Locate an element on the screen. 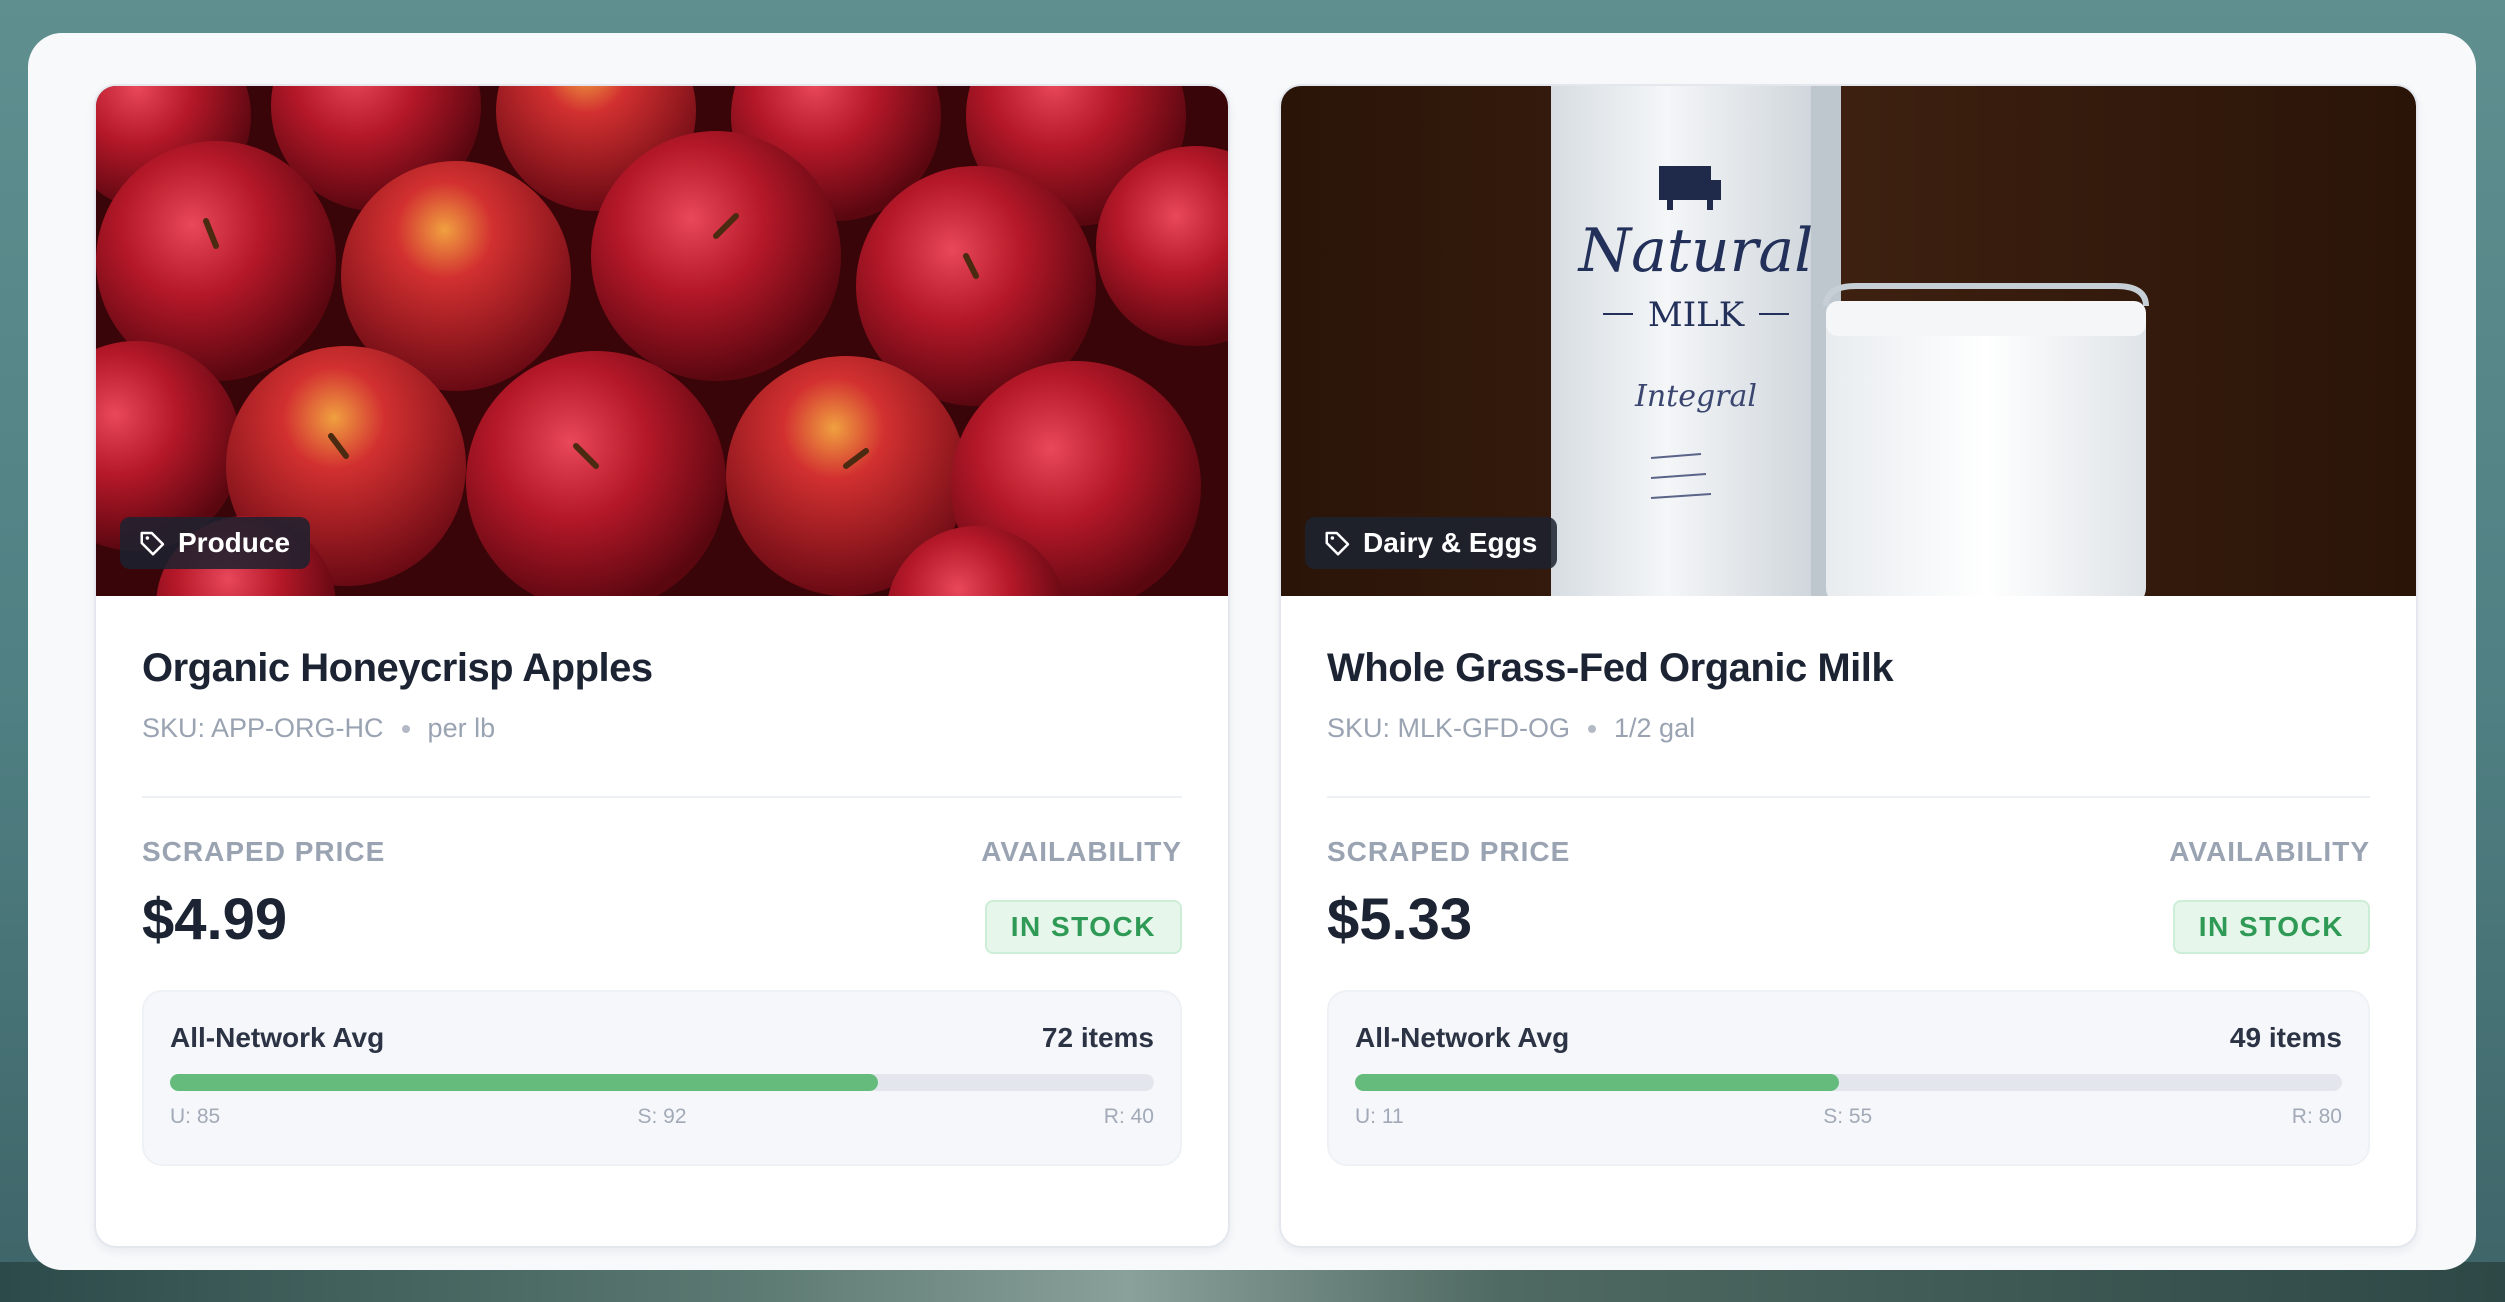  category-badge: Produce is located at coordinates (215, 543).